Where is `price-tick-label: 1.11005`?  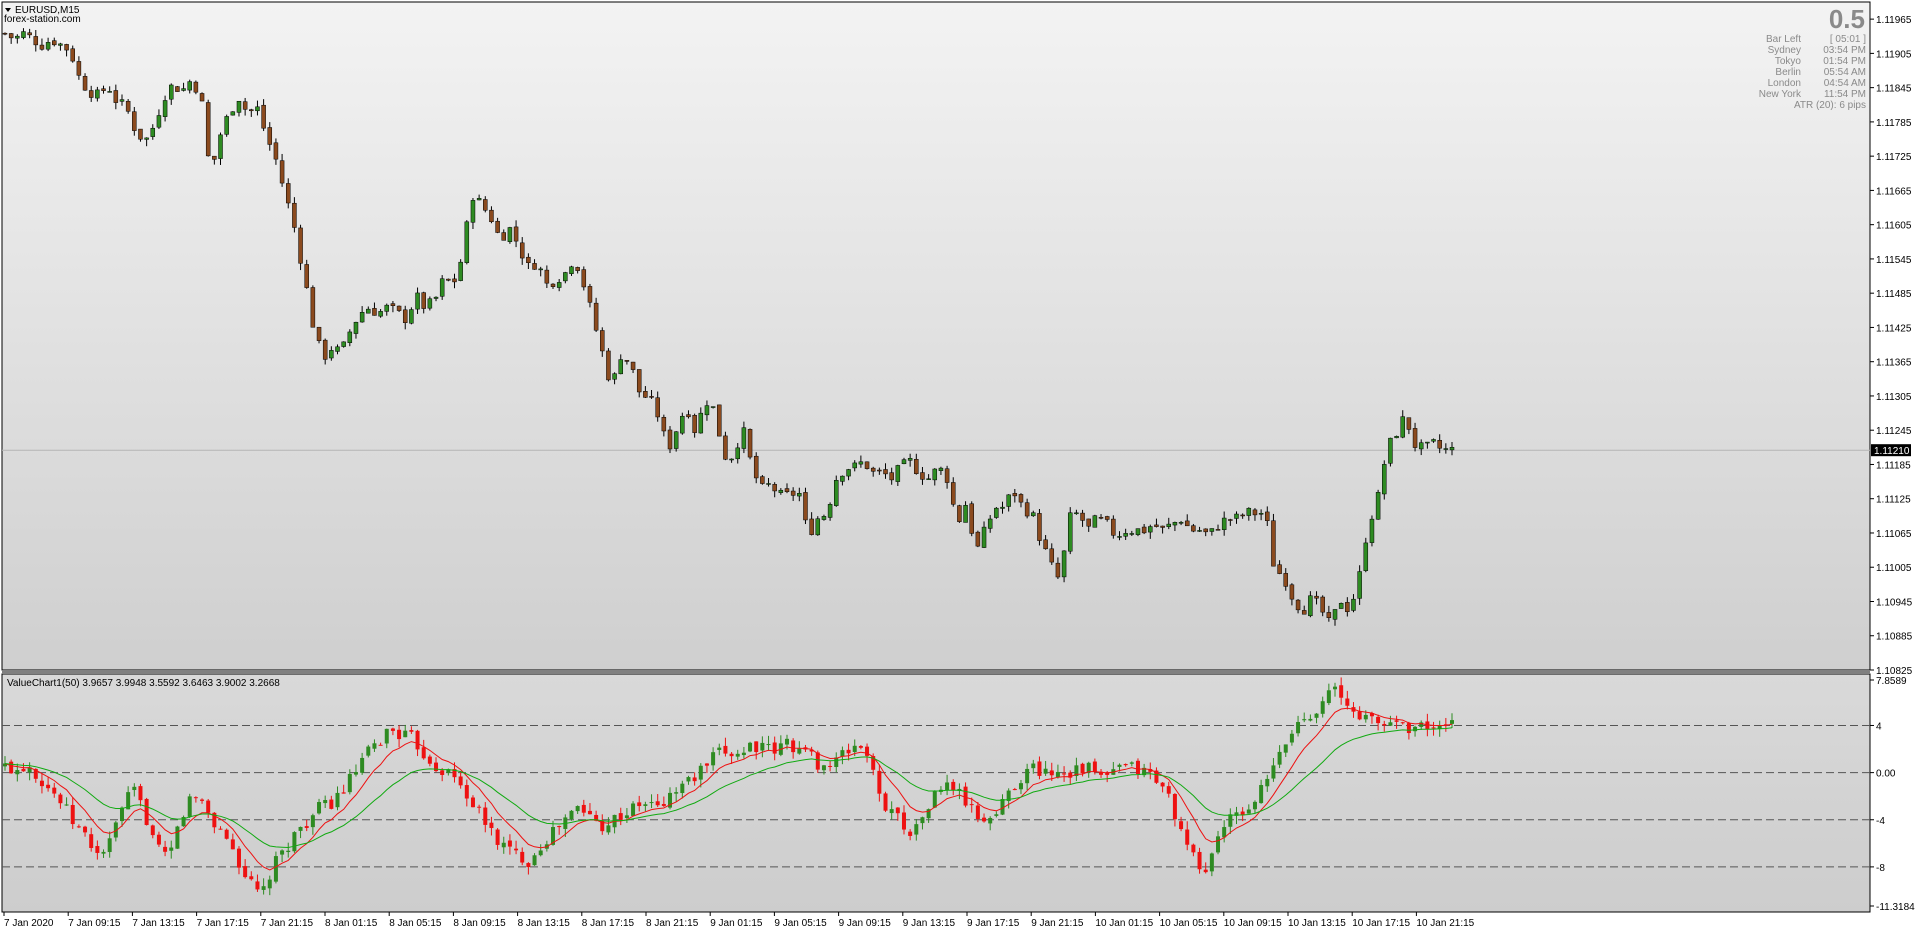 price-tick-label: 1.11005 is located at coordinates (1894, 568).